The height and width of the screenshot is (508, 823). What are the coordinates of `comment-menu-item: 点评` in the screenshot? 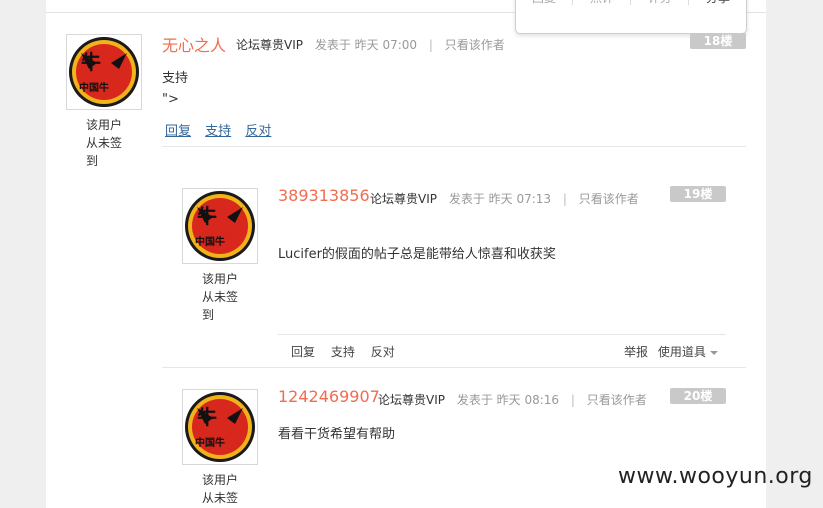 It's located at (602, 3).